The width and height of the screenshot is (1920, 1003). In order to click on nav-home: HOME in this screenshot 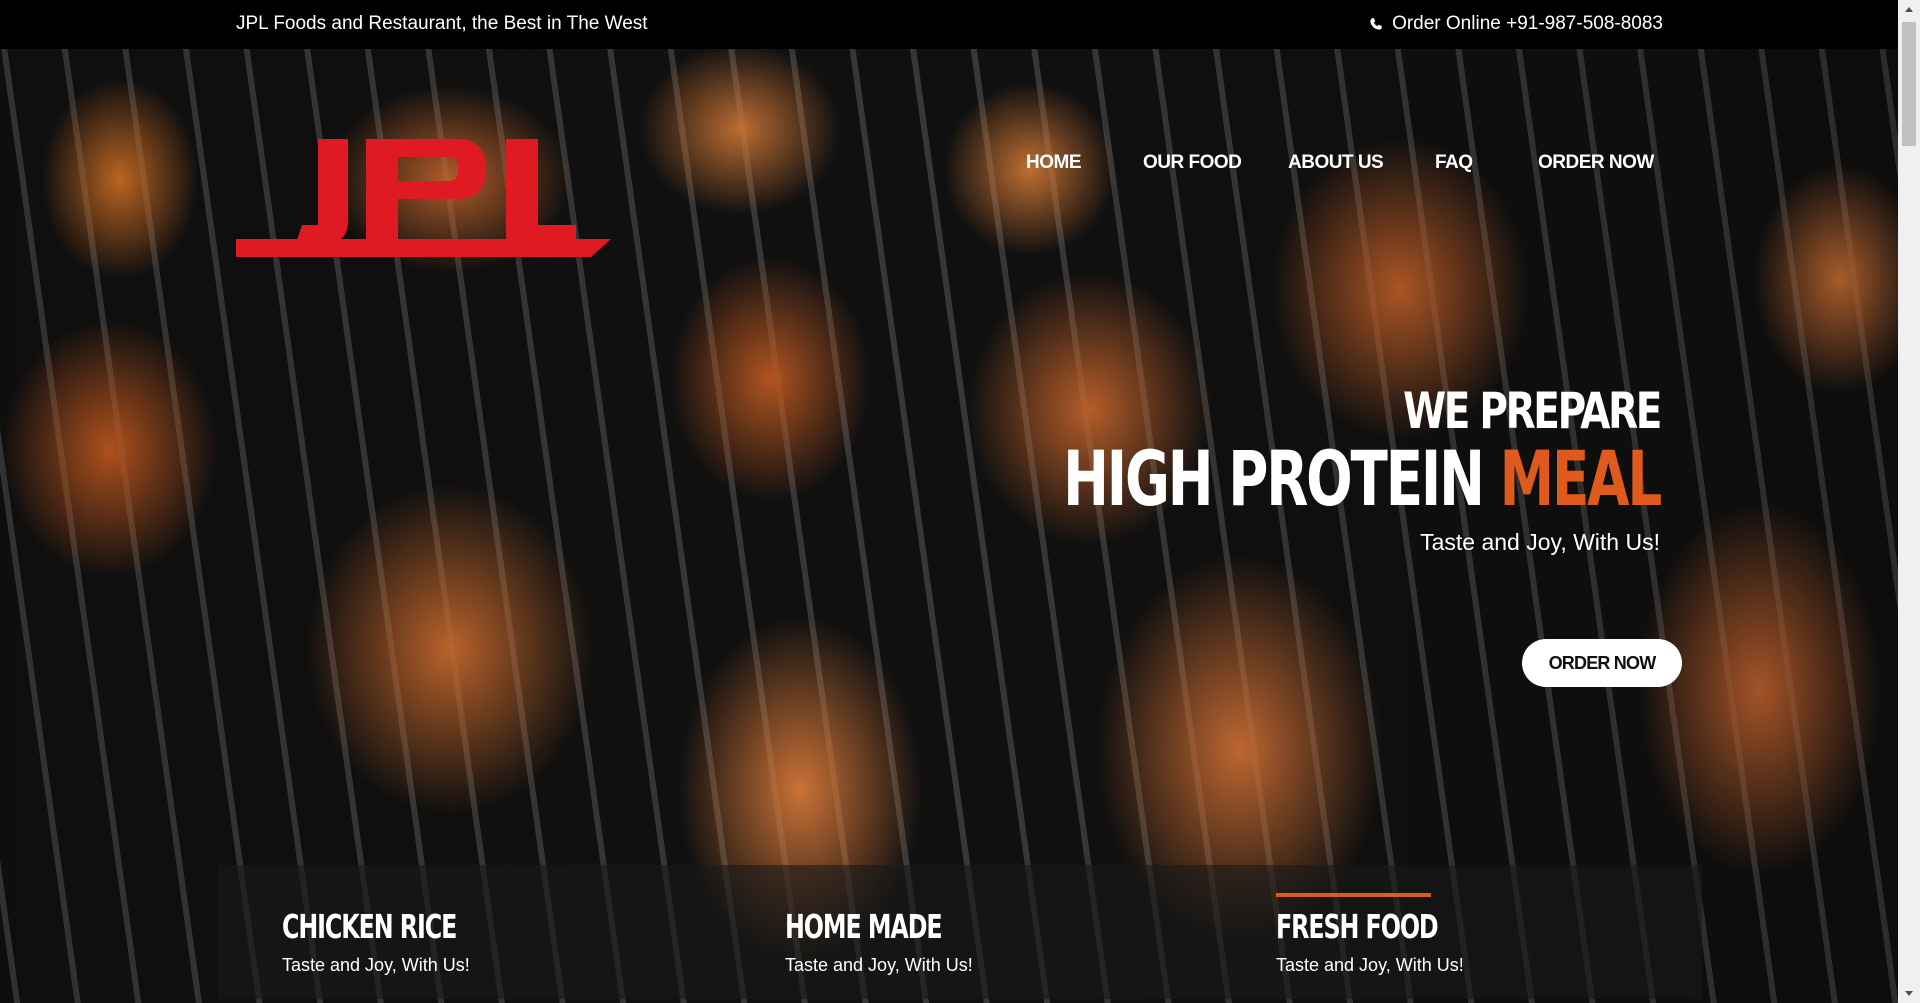, I will do `click(1054, 163)`.